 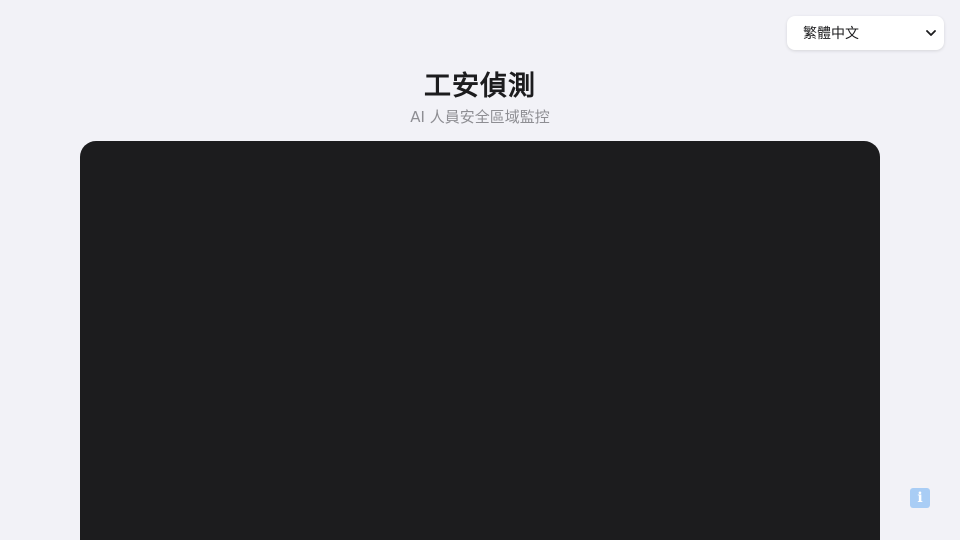 I want to click on info-button: i, so click(x=920, y=498).